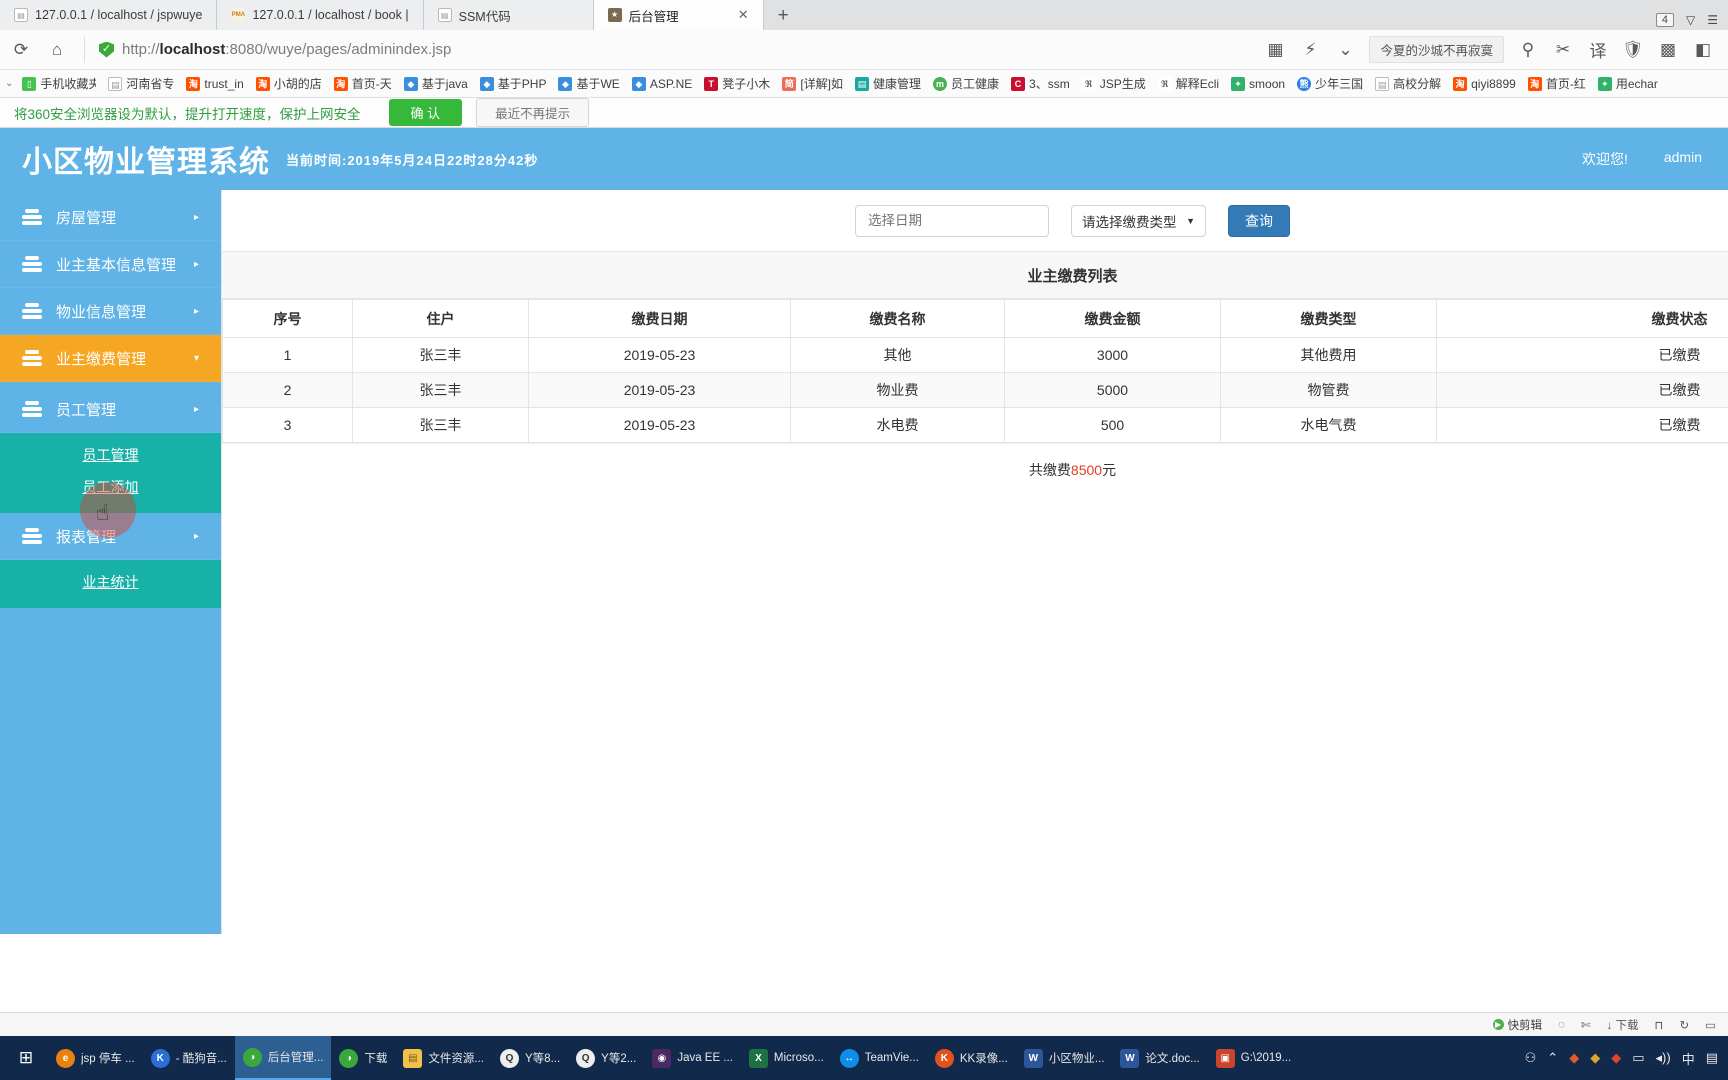 This screenshot has width=1728, height=1080. What do you see at coordinates (196, 358) in the screenshot?
I see `chevron-down-icon: ▾` at bounding box center [196, 358].